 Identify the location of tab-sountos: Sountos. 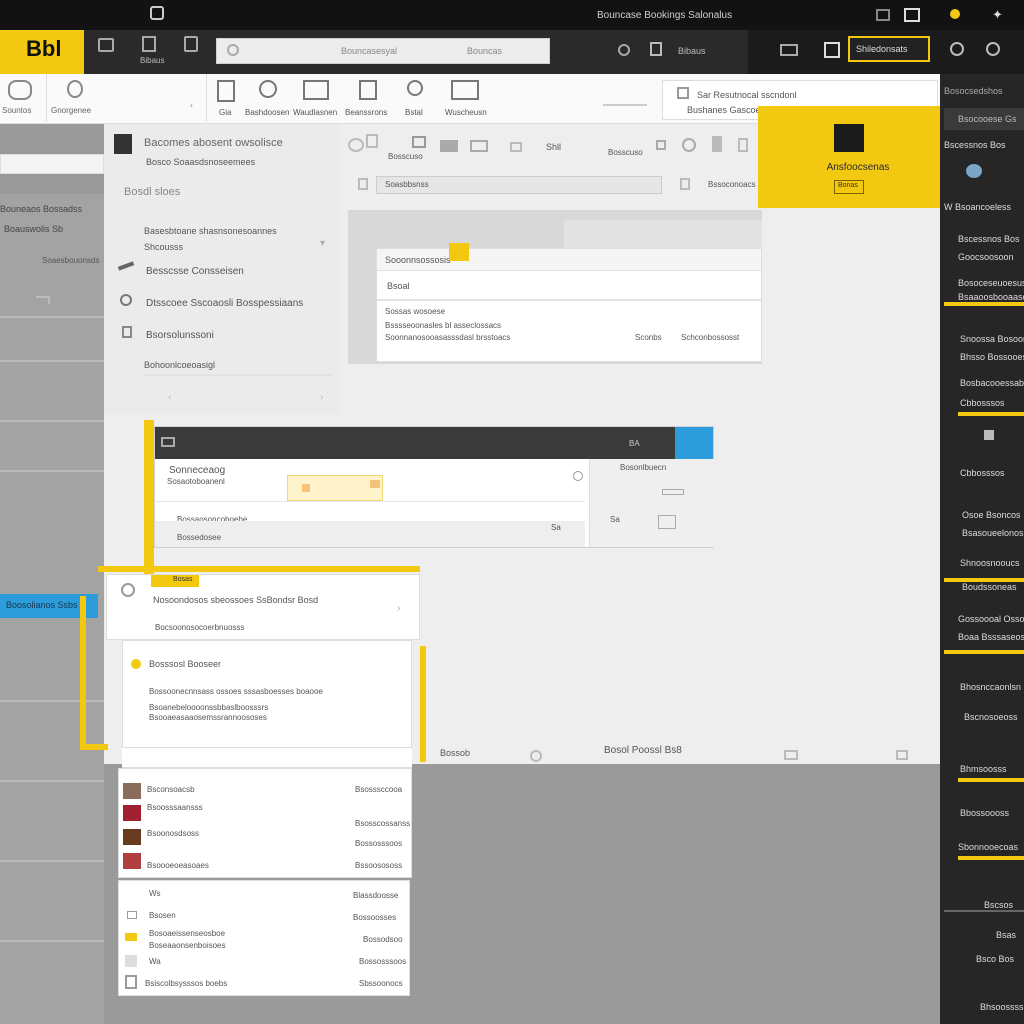
(22, 98).